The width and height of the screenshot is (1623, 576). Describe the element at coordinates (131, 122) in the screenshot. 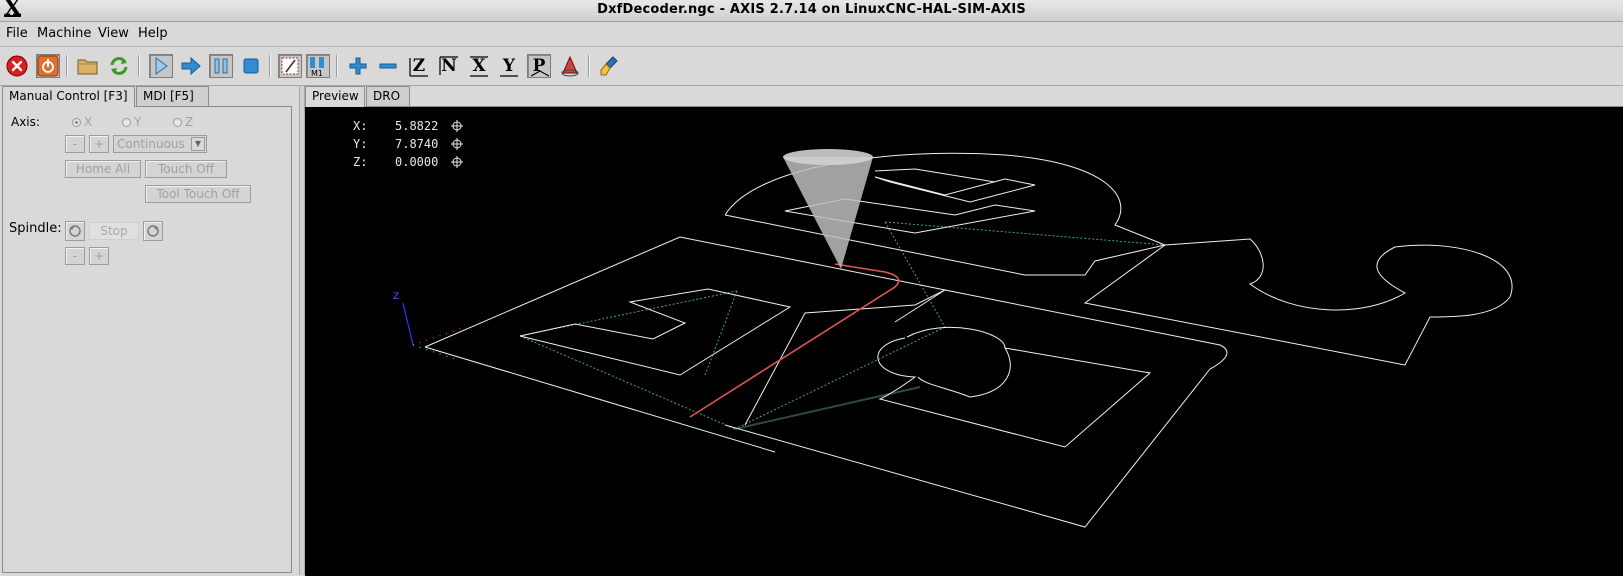

I see `axis-radio-y: Y` at that location.